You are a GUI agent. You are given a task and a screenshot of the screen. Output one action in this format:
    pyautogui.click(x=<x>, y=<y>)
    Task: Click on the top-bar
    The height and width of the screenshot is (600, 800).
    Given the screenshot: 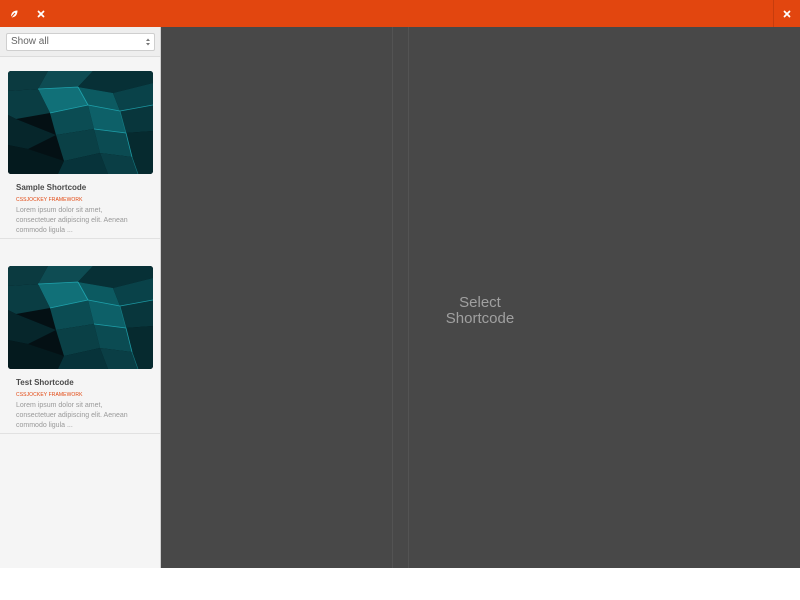 What is the action you would take?
    pyautogui.click(x=400, y=13)
    